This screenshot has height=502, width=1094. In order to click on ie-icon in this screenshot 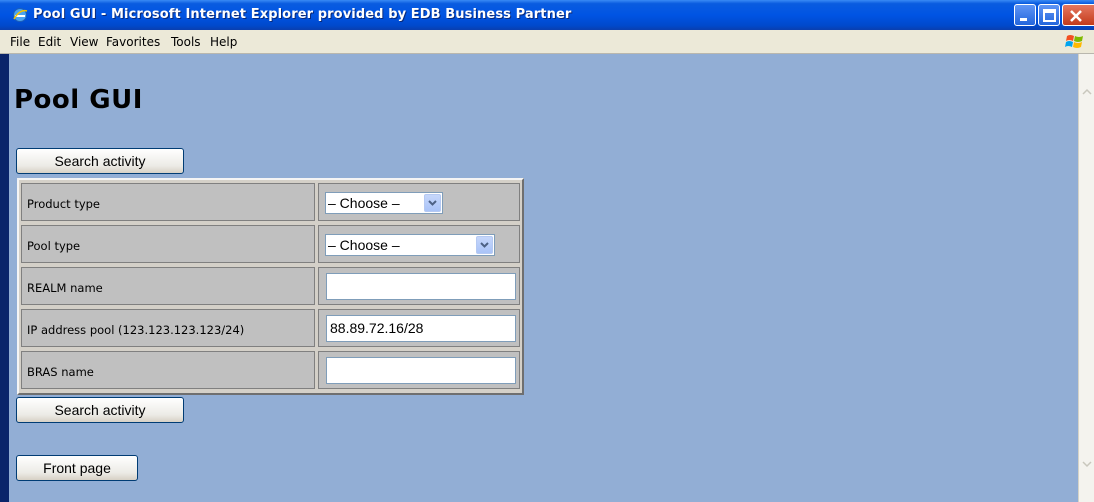, I will do `click(20, 15)`.